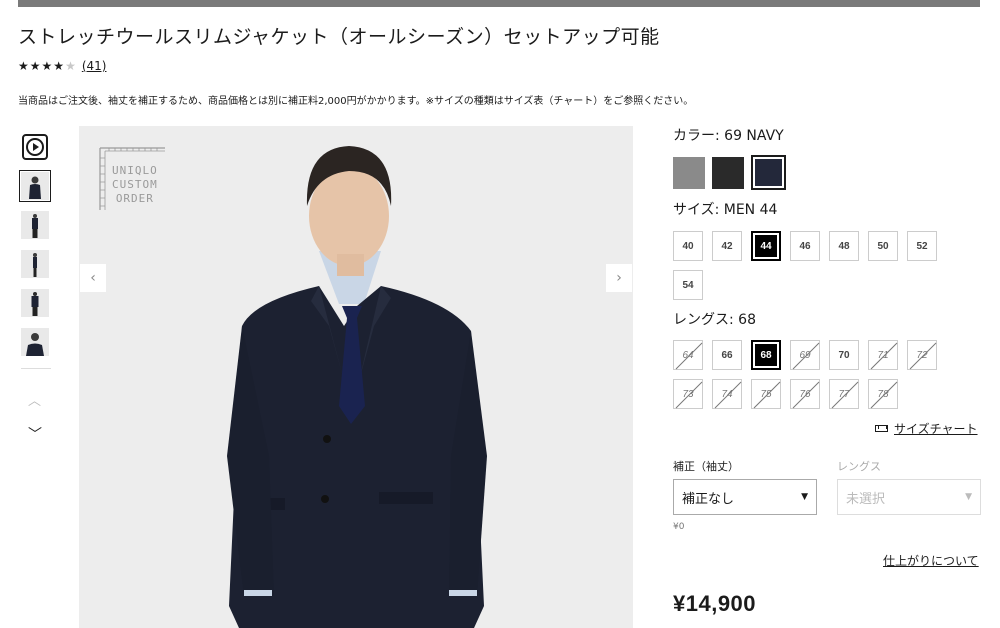 This screenshot has width=1000, height=628. What do you see at coordinates (768, 172) in the screenshot?
I see `color-swatch-navy` at bounding box center [768, 172].